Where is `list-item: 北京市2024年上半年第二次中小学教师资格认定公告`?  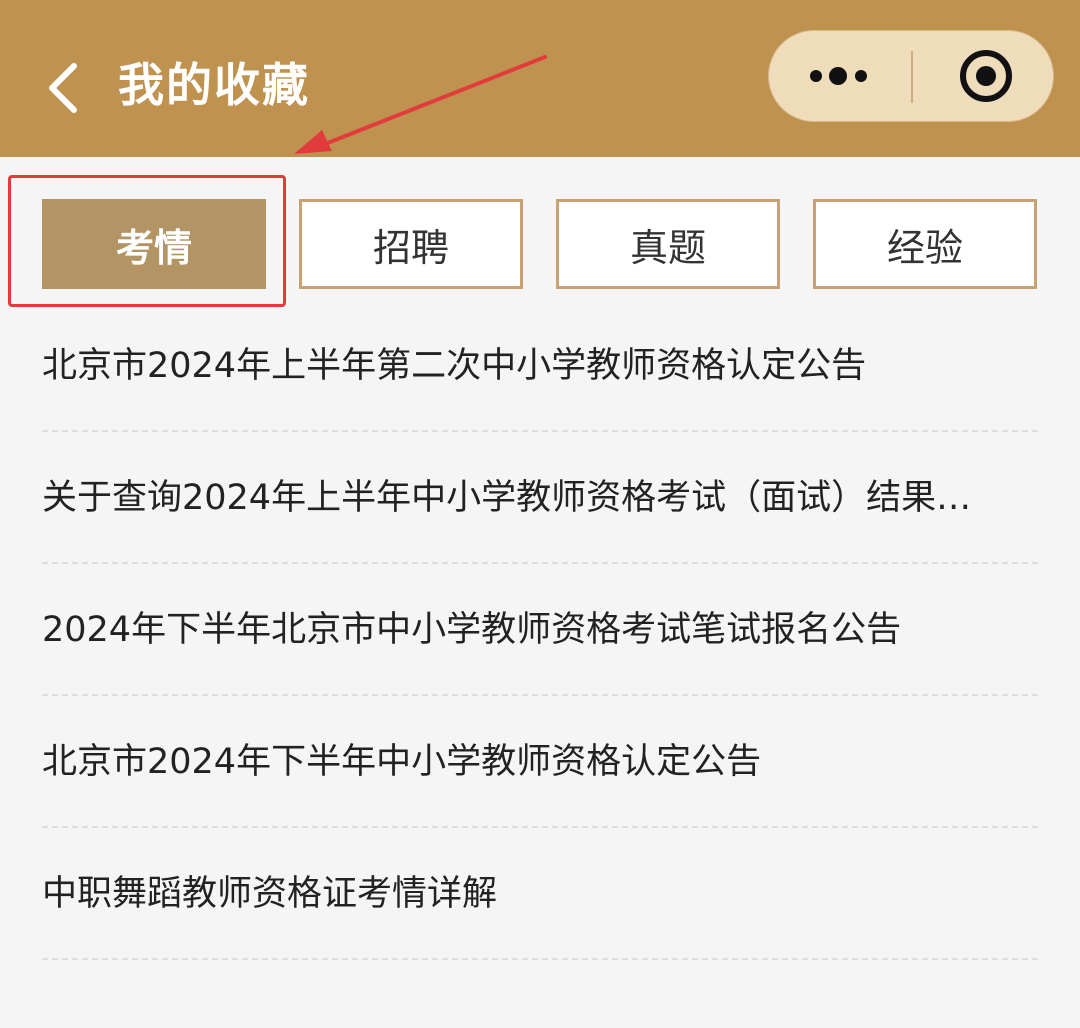
list-item: 北京市2024年上半年第二次中小学教师资格认定公告 is located at coordinates (540, 366).